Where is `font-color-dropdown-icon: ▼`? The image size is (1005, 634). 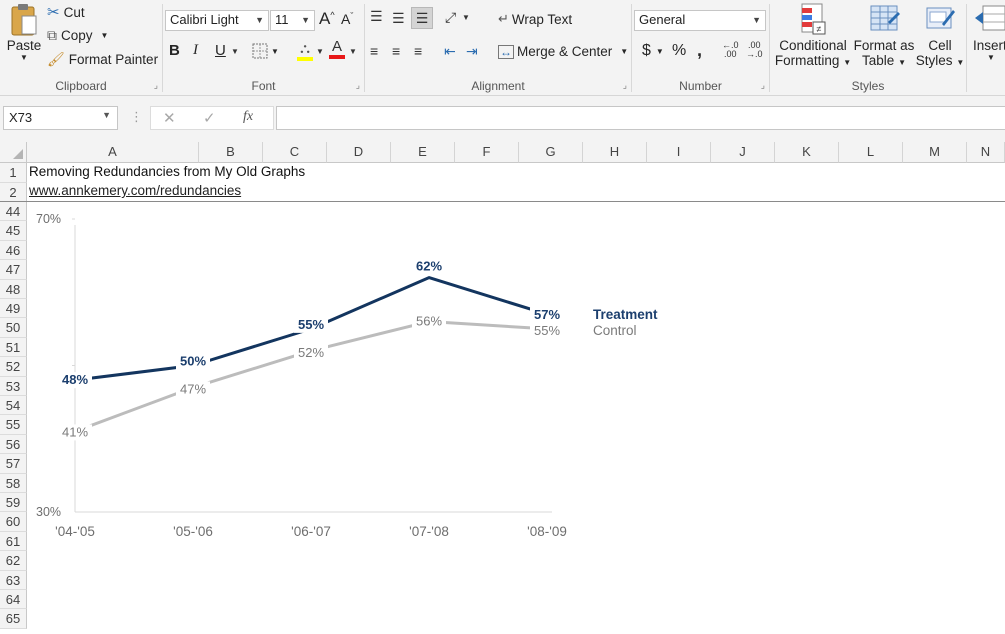 font-color-dropdown-icon: ▼ is located at coordinates (353, 51).